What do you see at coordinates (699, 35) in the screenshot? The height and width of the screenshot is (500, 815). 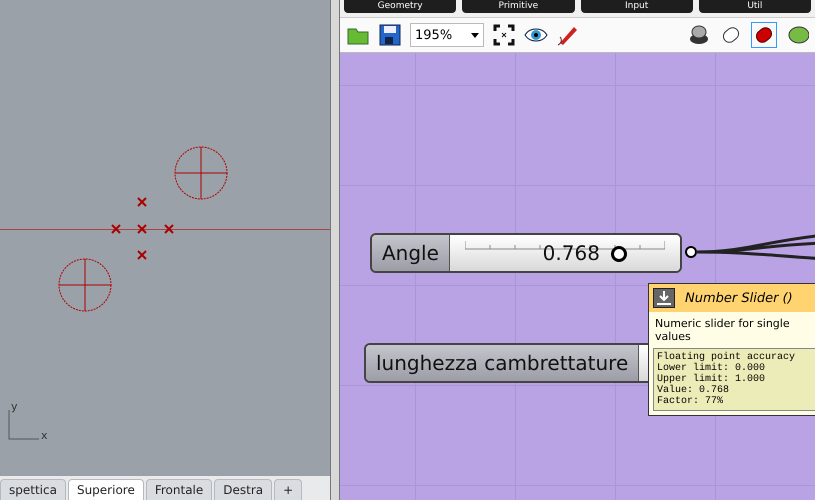 I see `preview-icon` at bounding box center [699, 35].